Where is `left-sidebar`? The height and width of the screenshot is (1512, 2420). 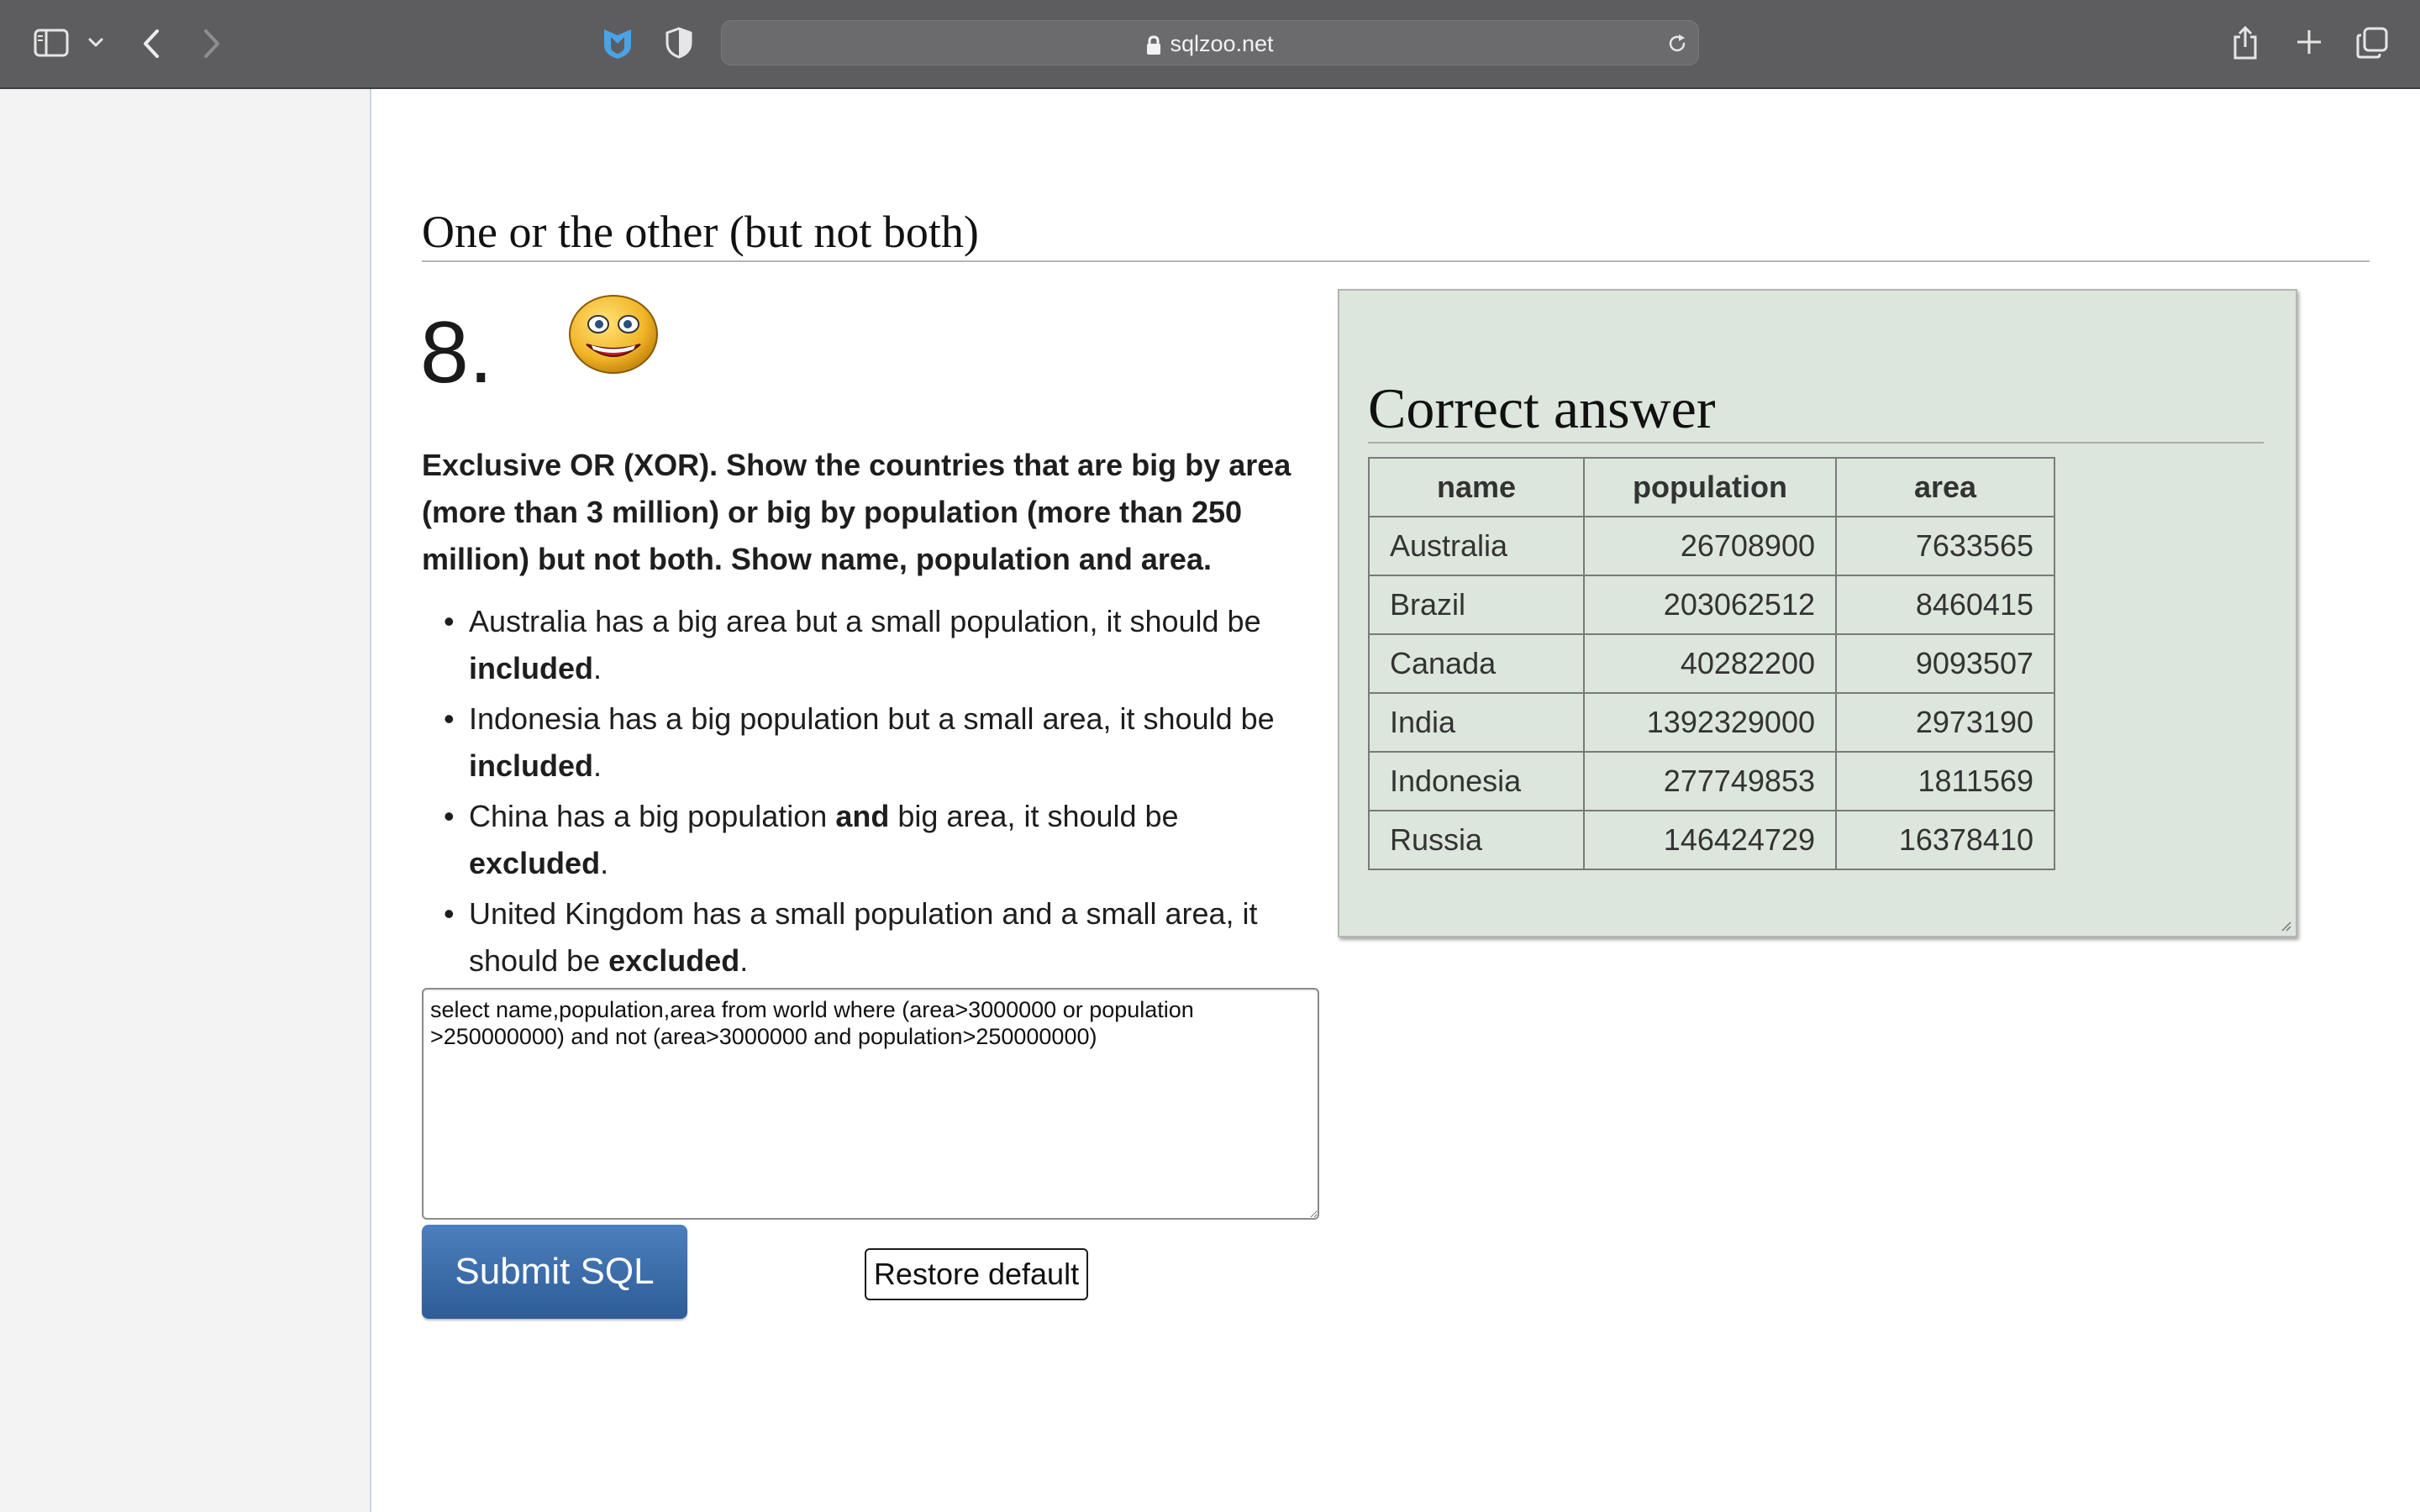 left-sidebar is located at coordinates (185, 800).